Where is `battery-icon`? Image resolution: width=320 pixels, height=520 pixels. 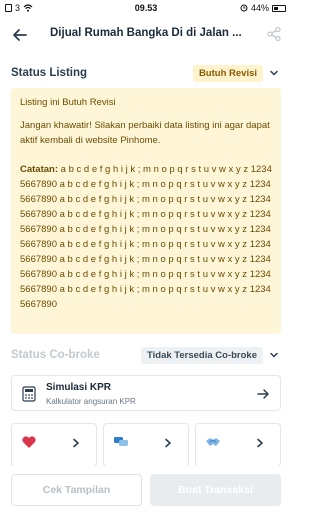 battery-icon is located at coordinates (279, 8).